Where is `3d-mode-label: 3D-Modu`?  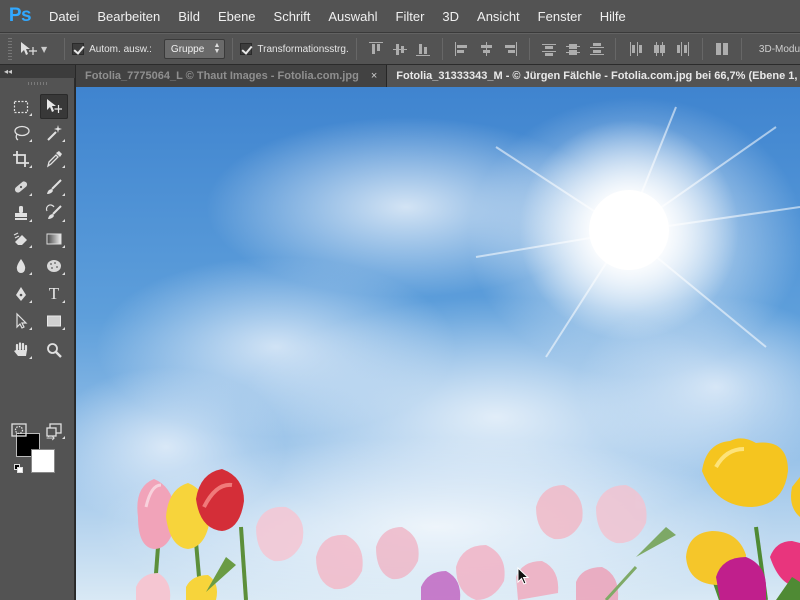 3d-mode-label: 3D-Modu is located at coordinates (779, 49).